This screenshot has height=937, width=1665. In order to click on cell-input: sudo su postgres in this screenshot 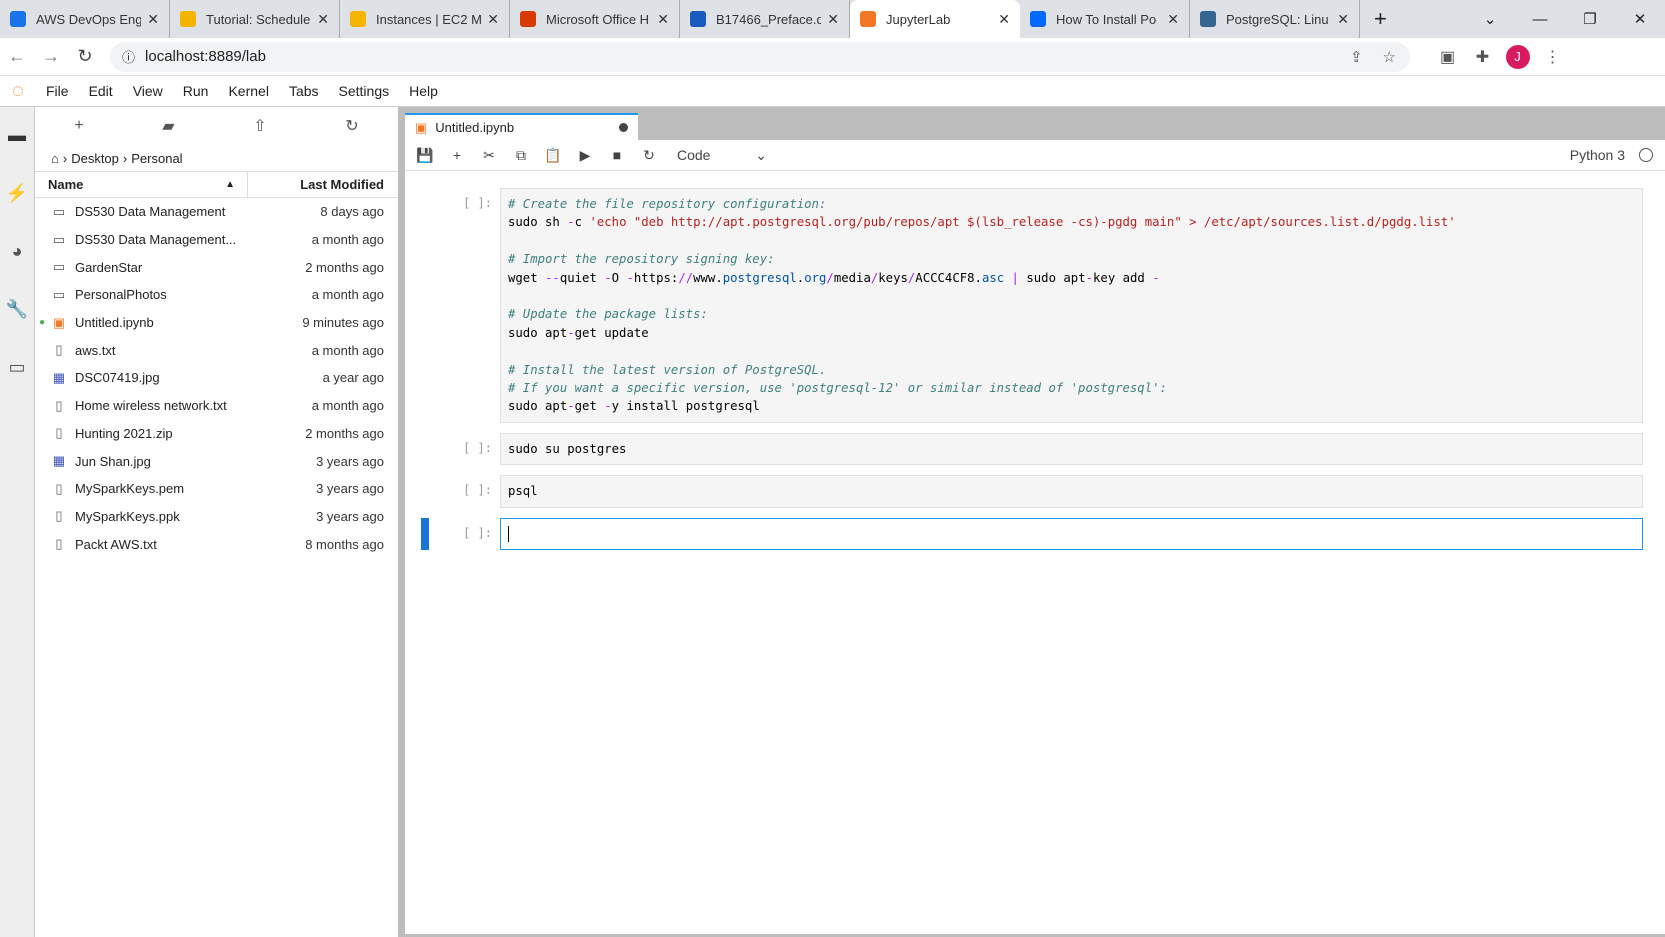, I will do `click(1071, 449)`.